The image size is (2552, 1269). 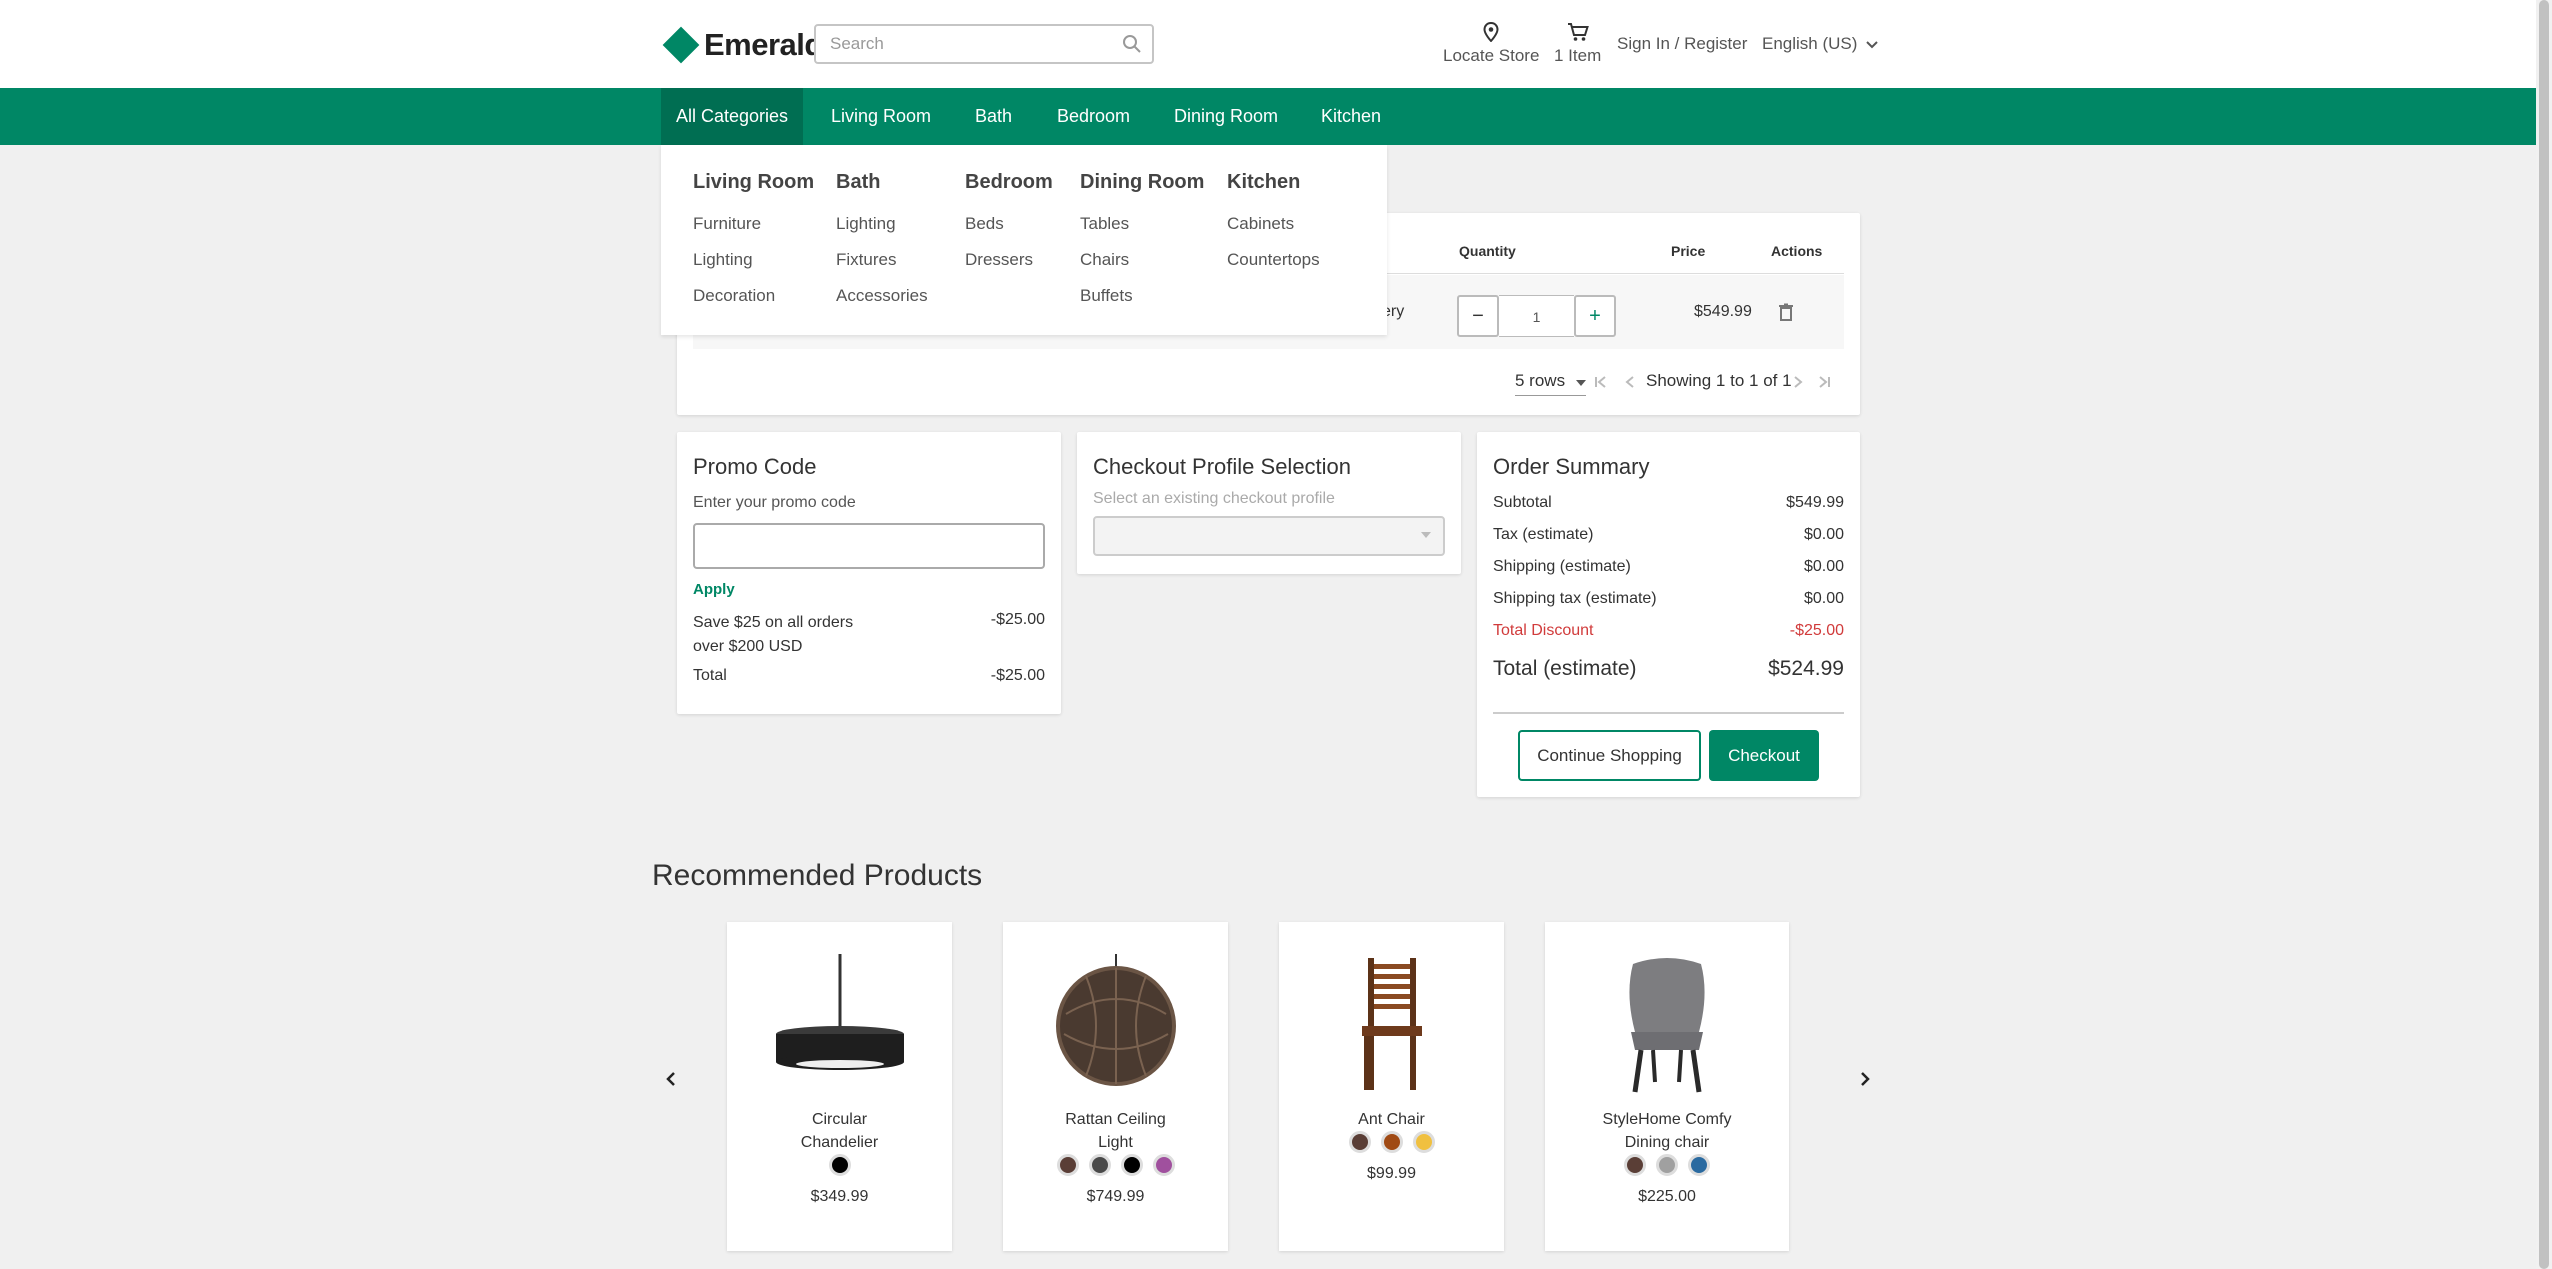 I want to click on previous-page-icon, so click(x=1630, y=382).